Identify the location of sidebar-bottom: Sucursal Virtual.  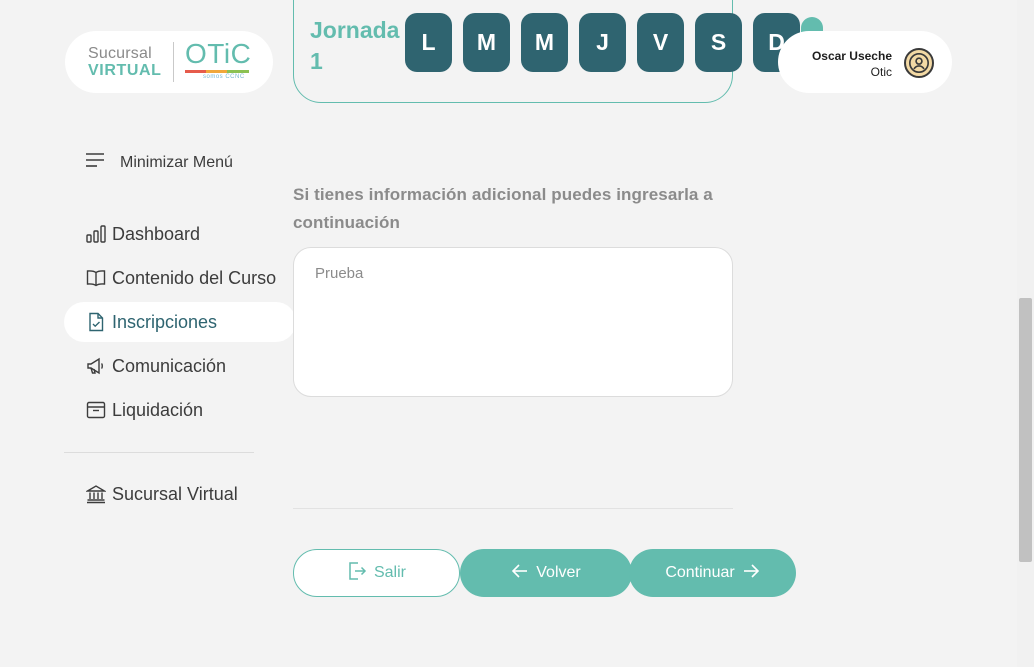
(180, 496).